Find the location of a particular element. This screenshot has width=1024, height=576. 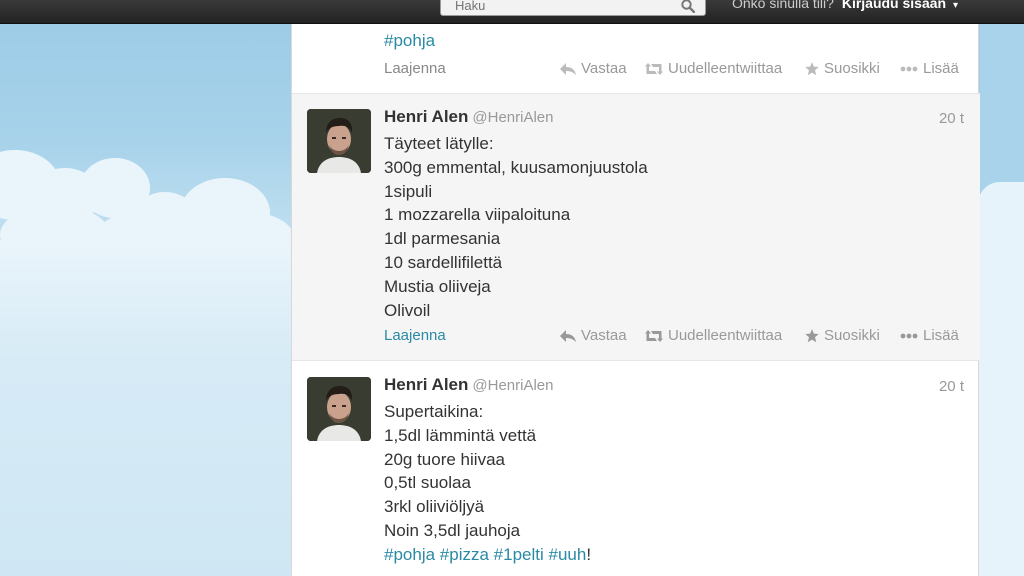

tweet-line: Täyteet lätylle: is located at coordinates (439, 143).